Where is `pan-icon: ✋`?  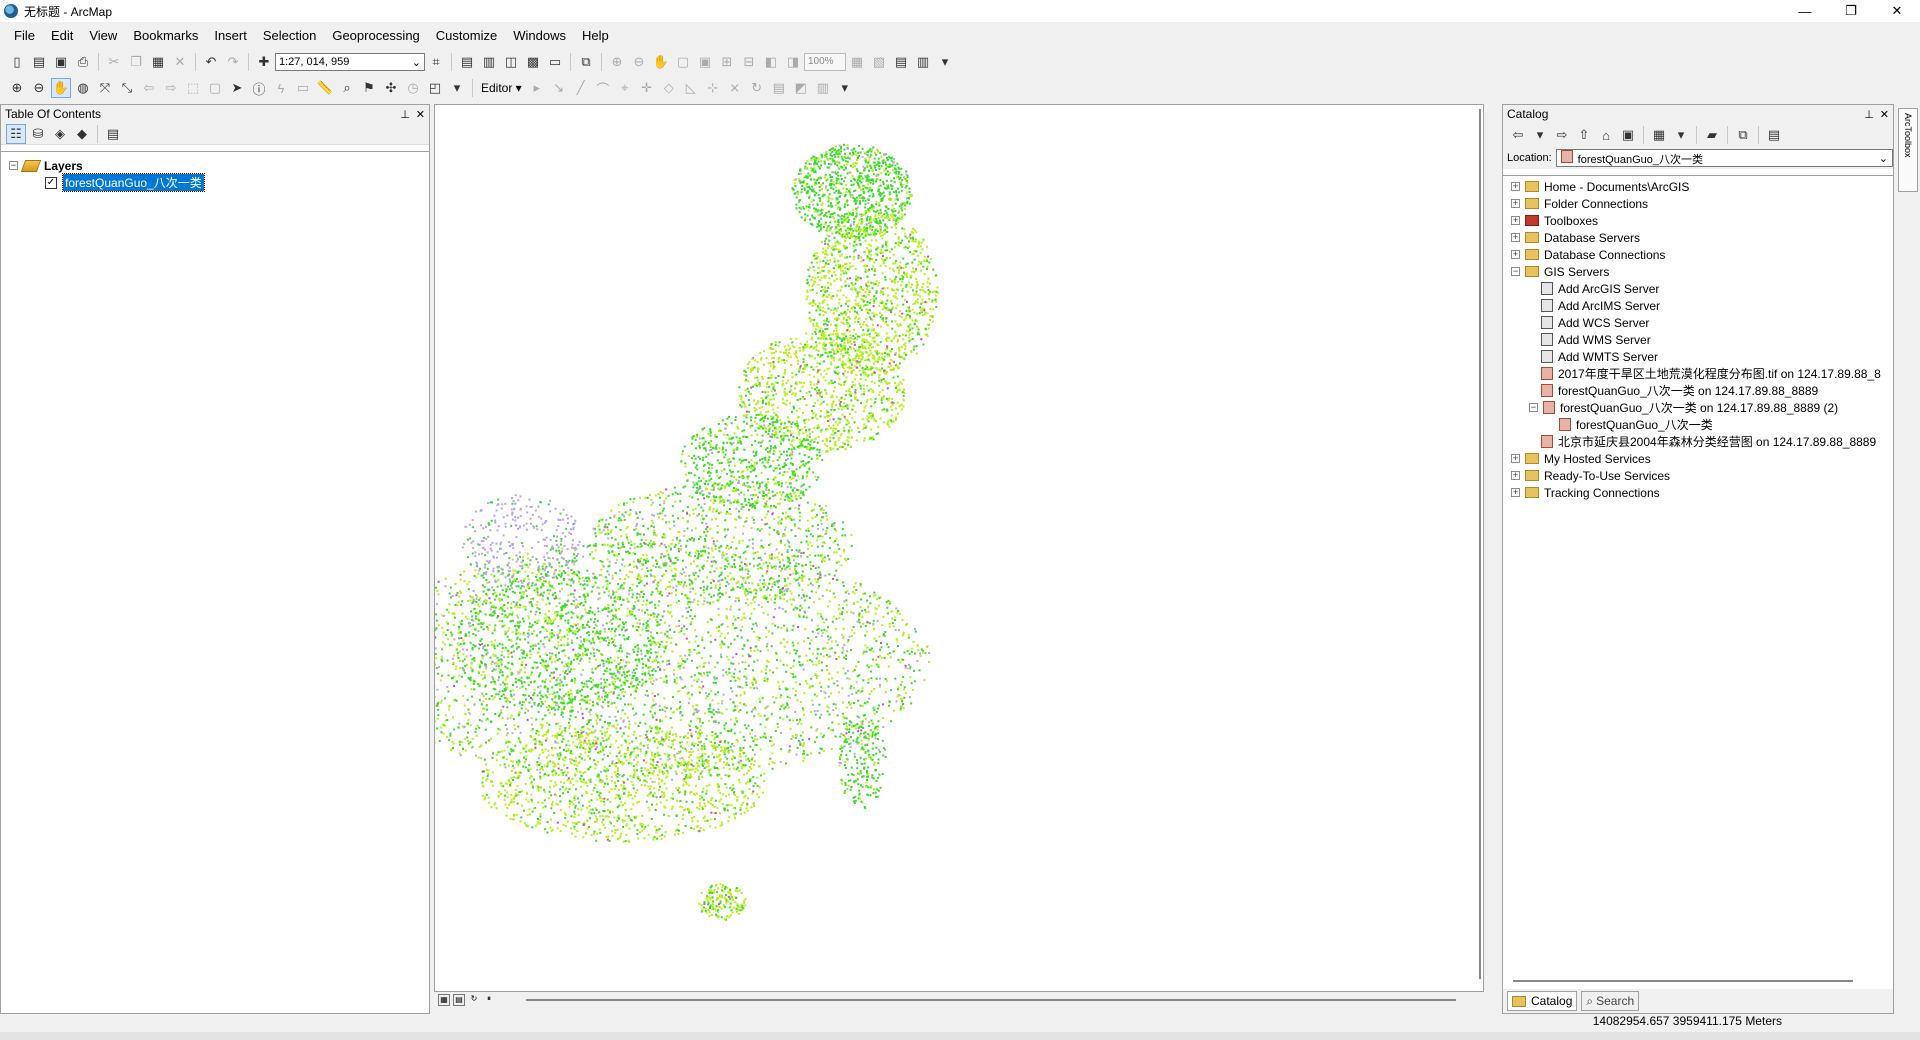 pan-icon: ✋ is located at coordinates (61, 88).